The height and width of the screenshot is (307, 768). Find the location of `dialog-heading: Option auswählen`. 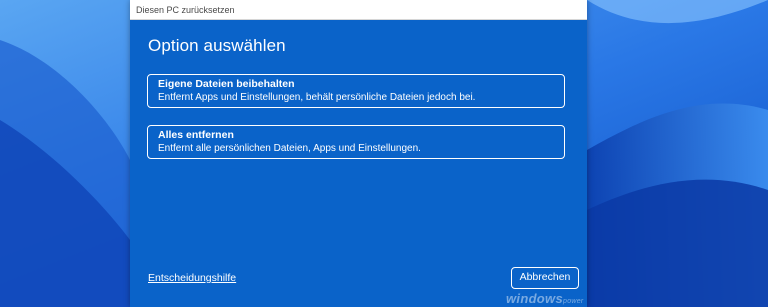

dialog-heading: Option auswählen is located at coordinates (217, 45).